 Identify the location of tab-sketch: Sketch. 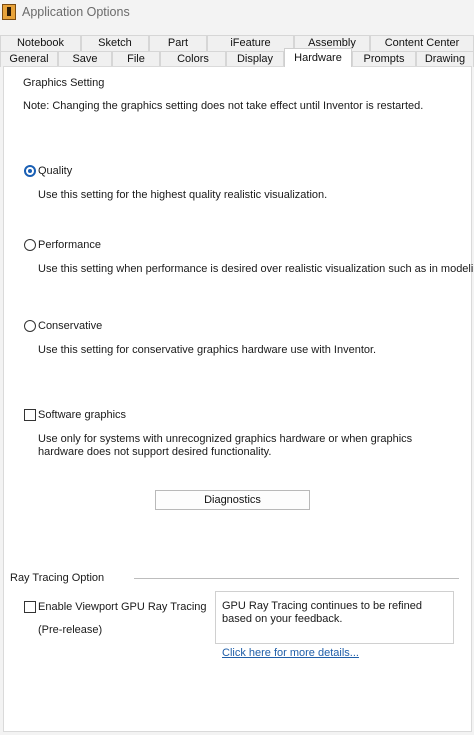
(115, 43).